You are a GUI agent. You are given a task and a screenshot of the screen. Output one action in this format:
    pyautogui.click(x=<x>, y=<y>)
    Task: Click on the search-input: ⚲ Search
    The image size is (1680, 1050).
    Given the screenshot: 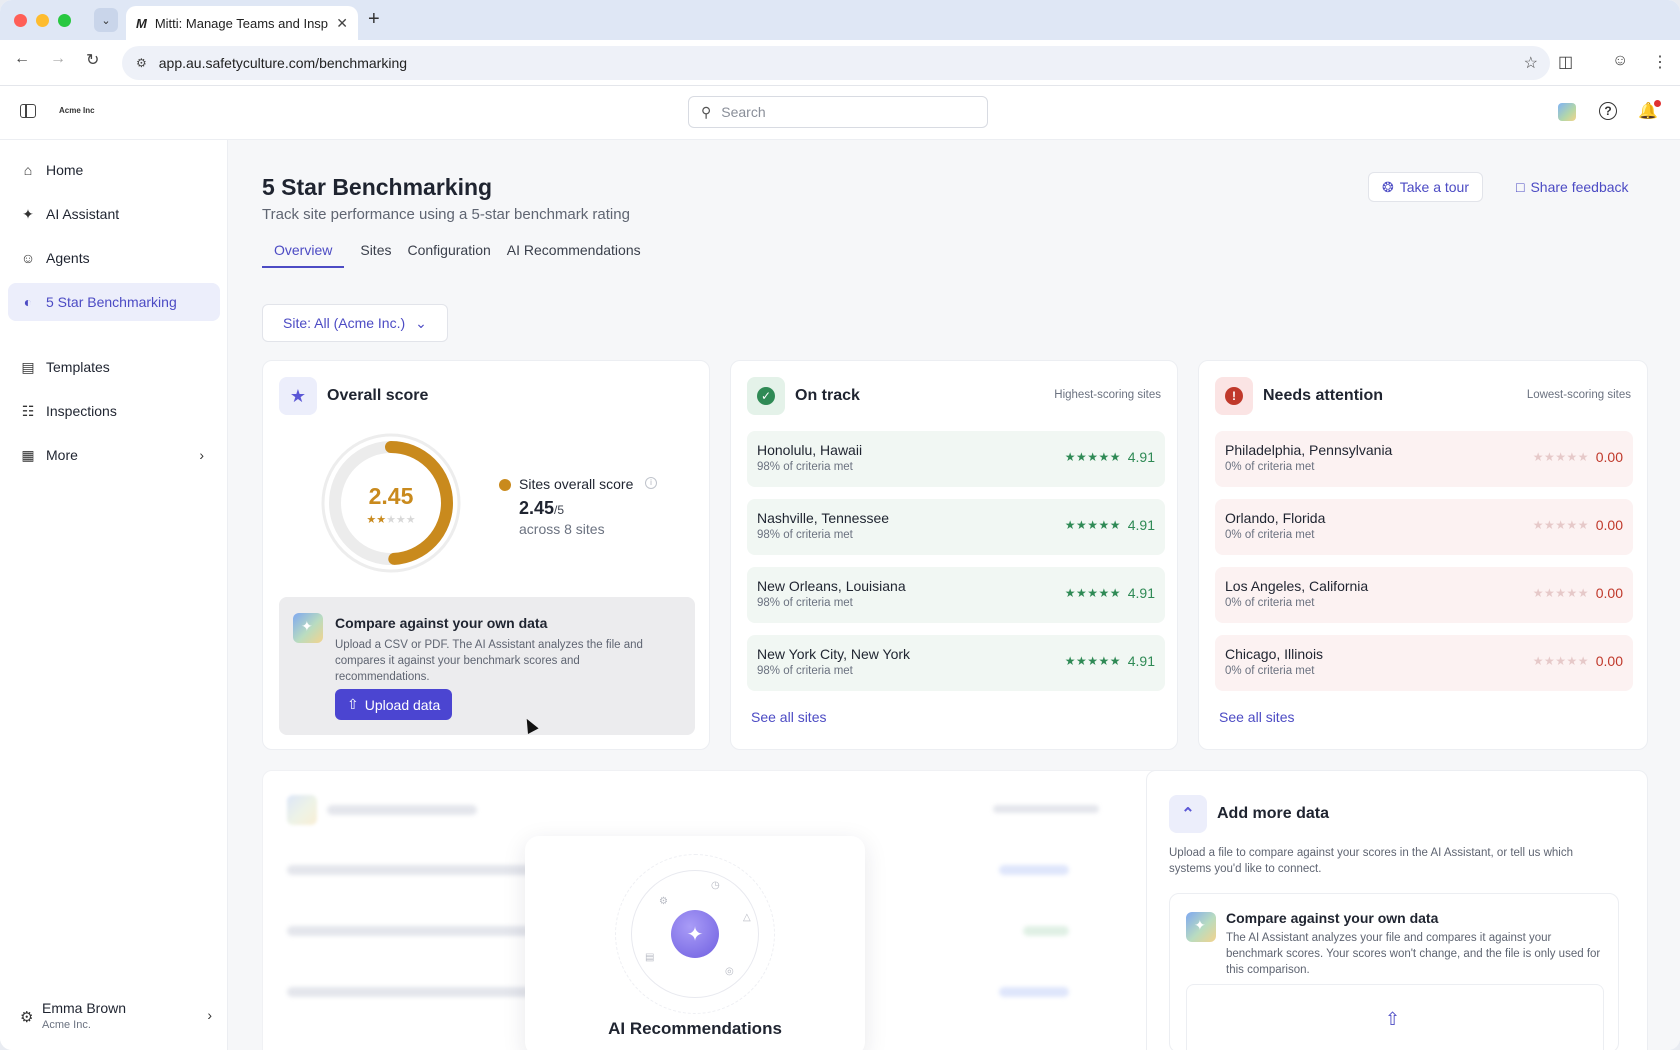 What is the action you would take?
    pyautogui.click(x=838, y=112)
    